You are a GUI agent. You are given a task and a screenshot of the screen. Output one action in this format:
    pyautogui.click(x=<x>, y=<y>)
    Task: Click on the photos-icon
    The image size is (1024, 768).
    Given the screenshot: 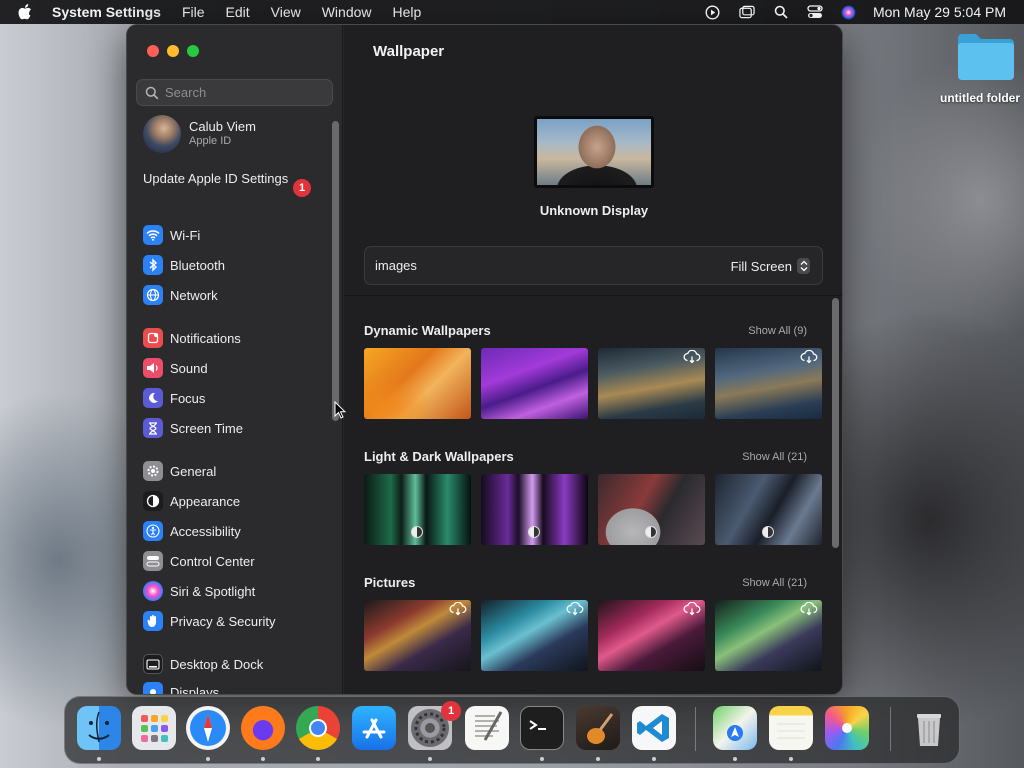 What is the action you would take?
    pyautogui.click(x=847, y=728)
    